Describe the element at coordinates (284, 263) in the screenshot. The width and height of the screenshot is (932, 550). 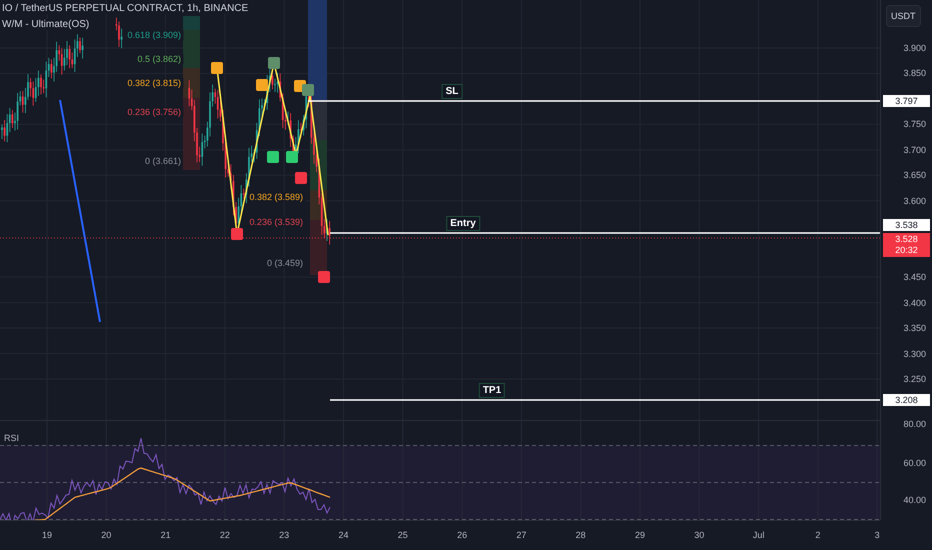
I see `fibonacci-level-label: 0 (3.459)` at that location.